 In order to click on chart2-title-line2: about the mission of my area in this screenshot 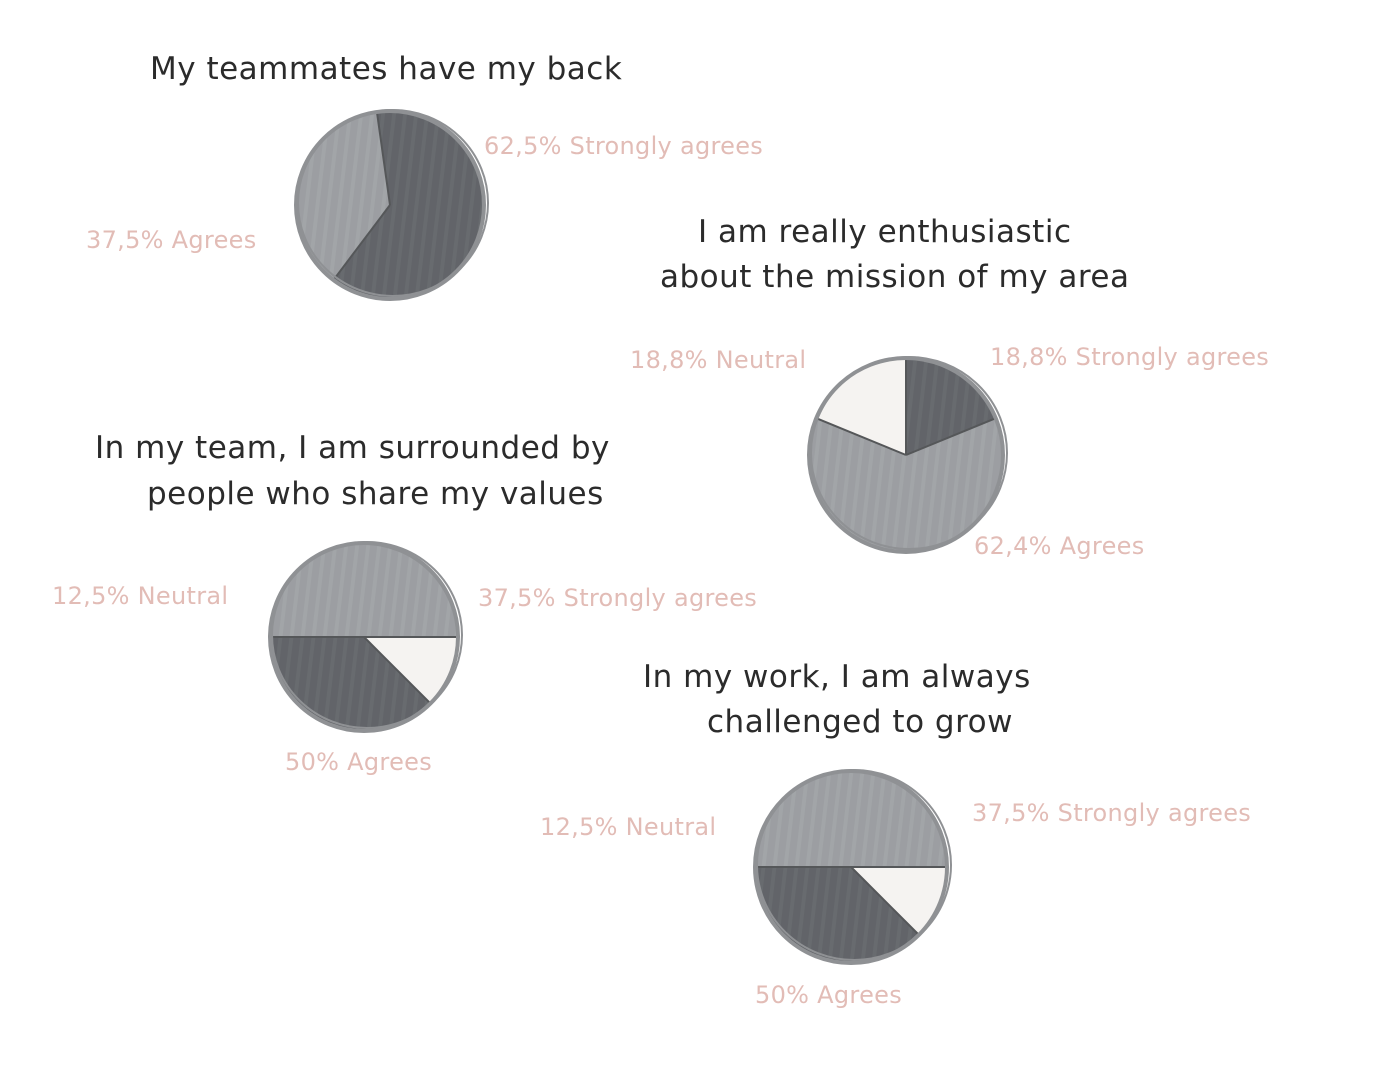, I will do `click(895, 277)`.